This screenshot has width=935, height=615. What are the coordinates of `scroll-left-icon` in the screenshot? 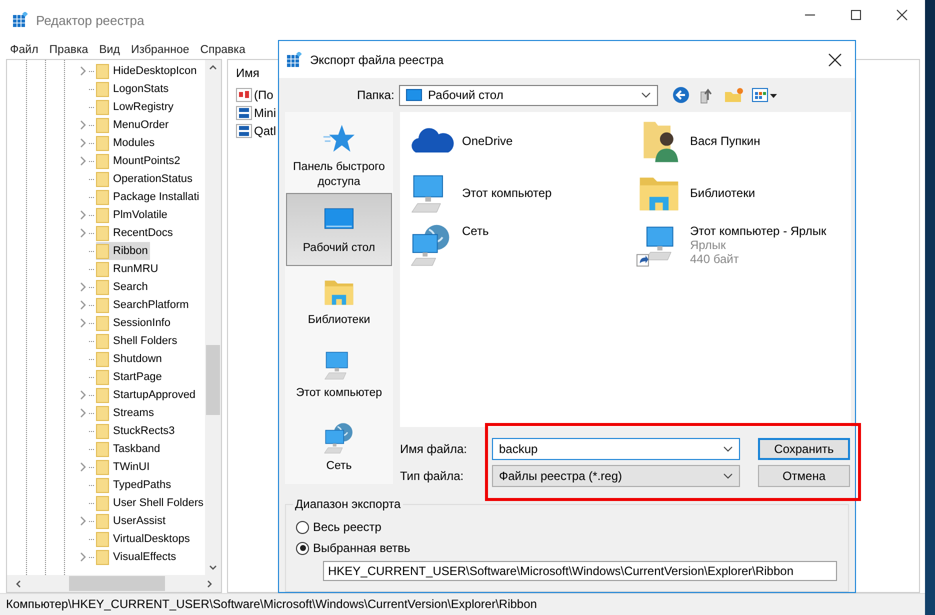 It's located at (18, 584).